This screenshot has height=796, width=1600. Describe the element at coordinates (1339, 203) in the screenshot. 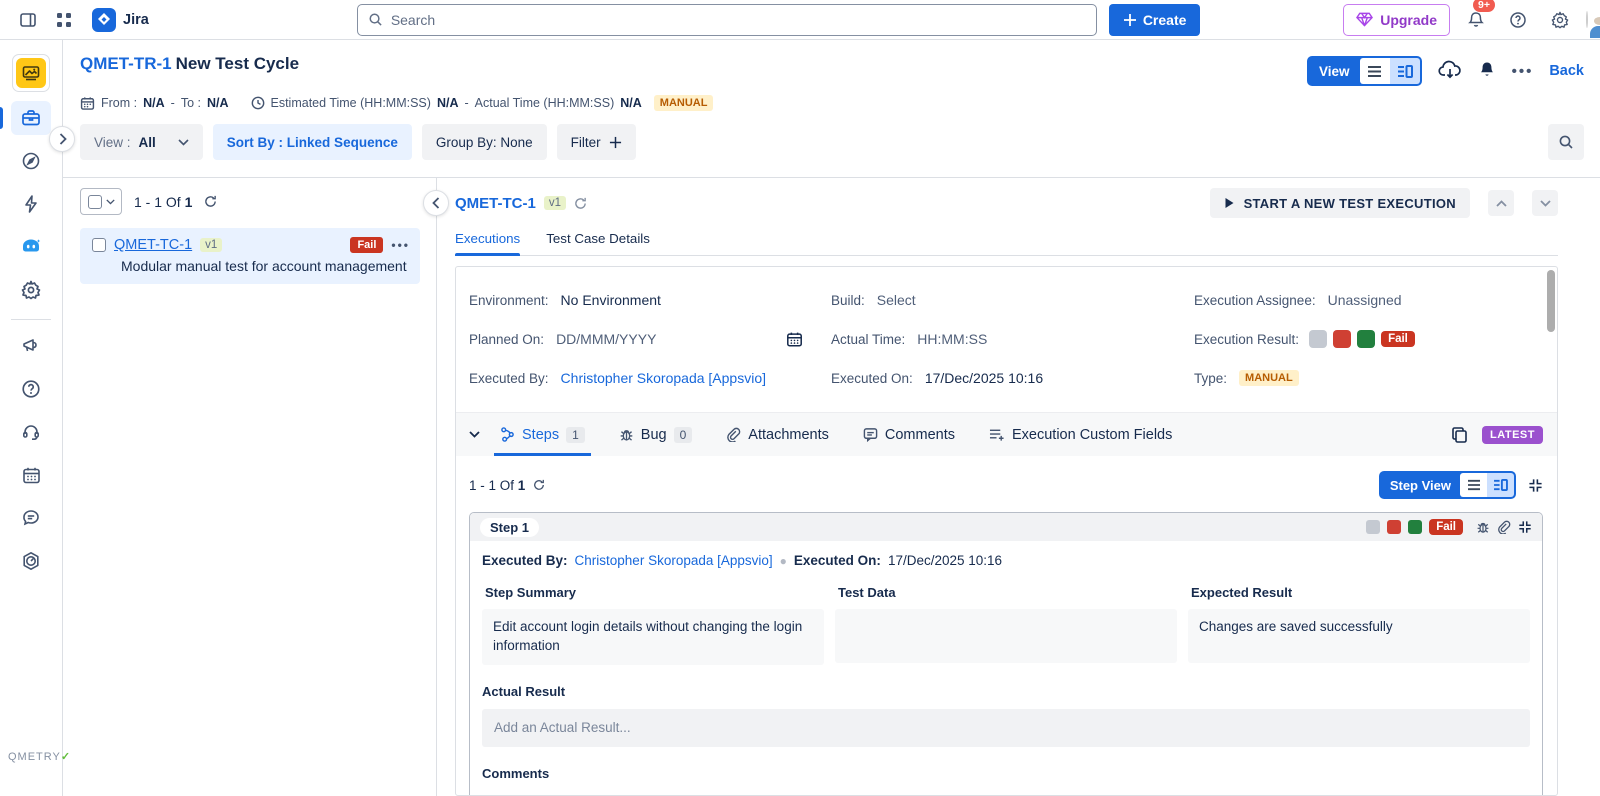

I see `start-new-execution-button: START A NEW TEST EXECUTION` at that location.